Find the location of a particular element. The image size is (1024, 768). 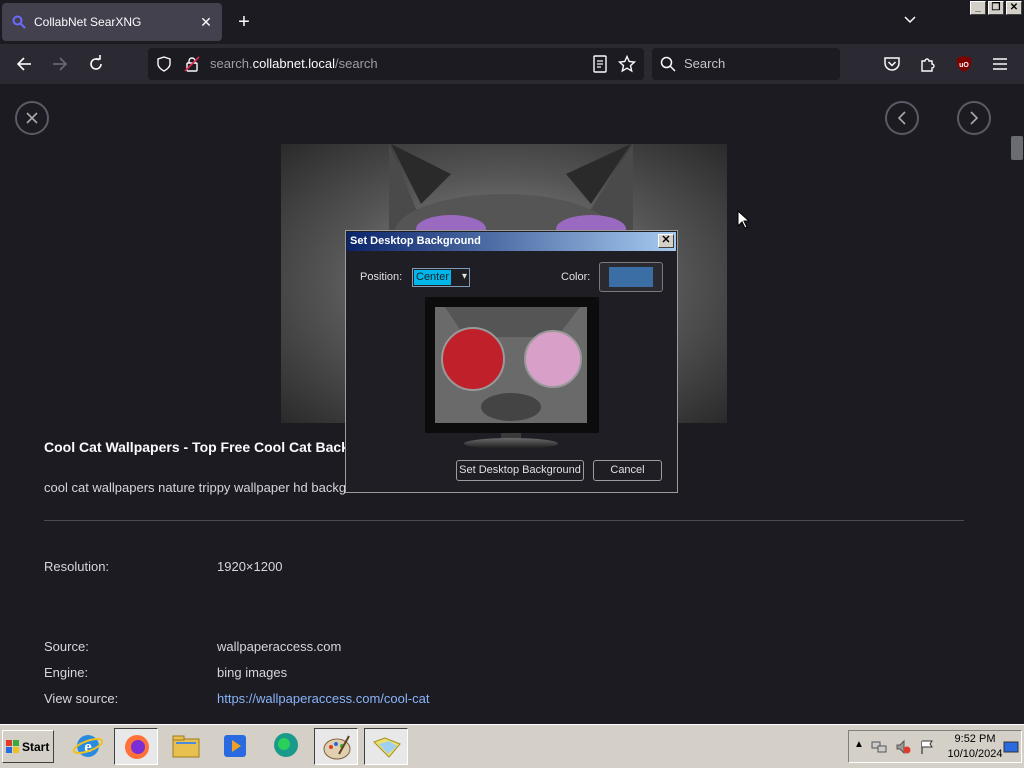

tracking-protection-shield-icon is located at coordinates (164, 64).